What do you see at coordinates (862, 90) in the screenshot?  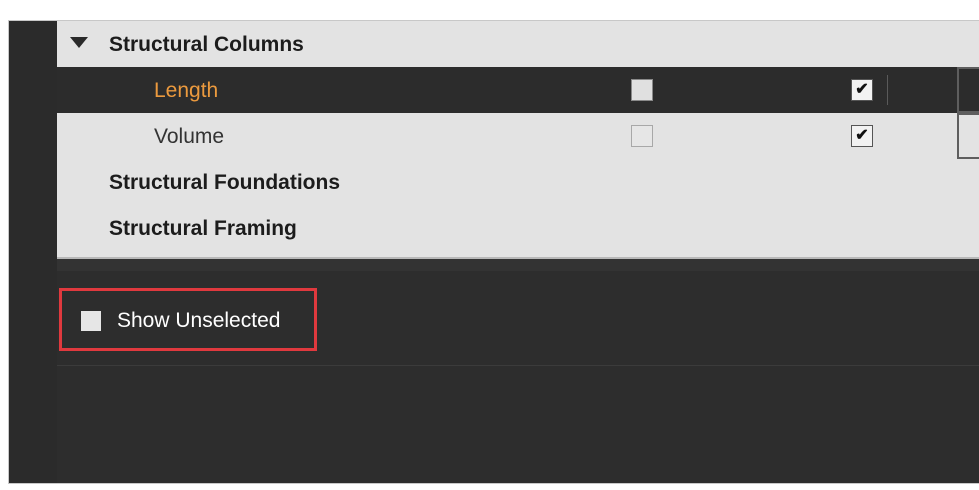 I see `length-checkbox-2: ✔` at bounding box center [862, 90].